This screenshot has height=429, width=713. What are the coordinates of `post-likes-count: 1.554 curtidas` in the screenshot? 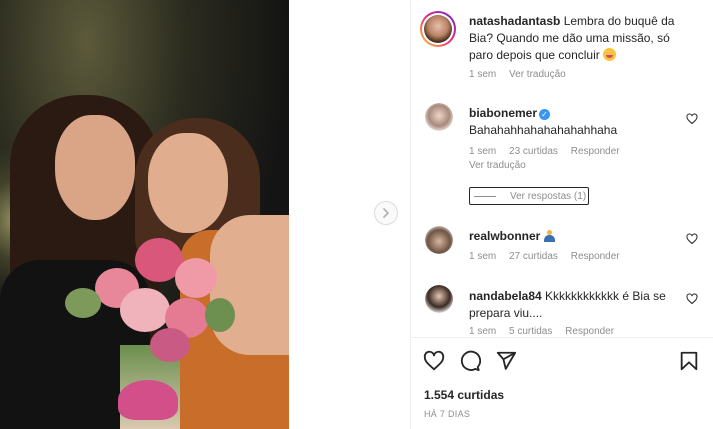 It's located at (464, 395).